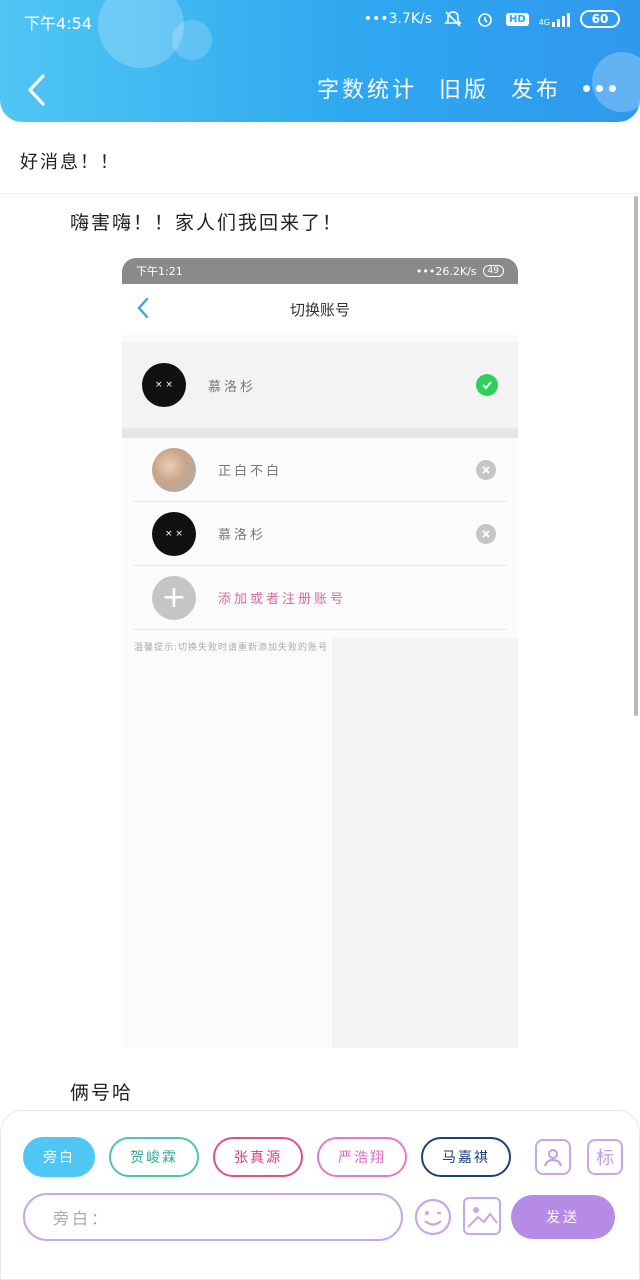 The height and width of the screenshot is (1280, 640). I want to click on screenshot-battery: 49, so click(493, 271).